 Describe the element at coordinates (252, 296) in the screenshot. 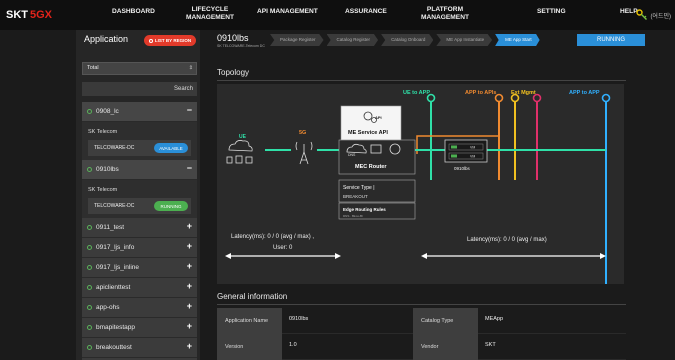

I see `general-info-title: General information` at that location.